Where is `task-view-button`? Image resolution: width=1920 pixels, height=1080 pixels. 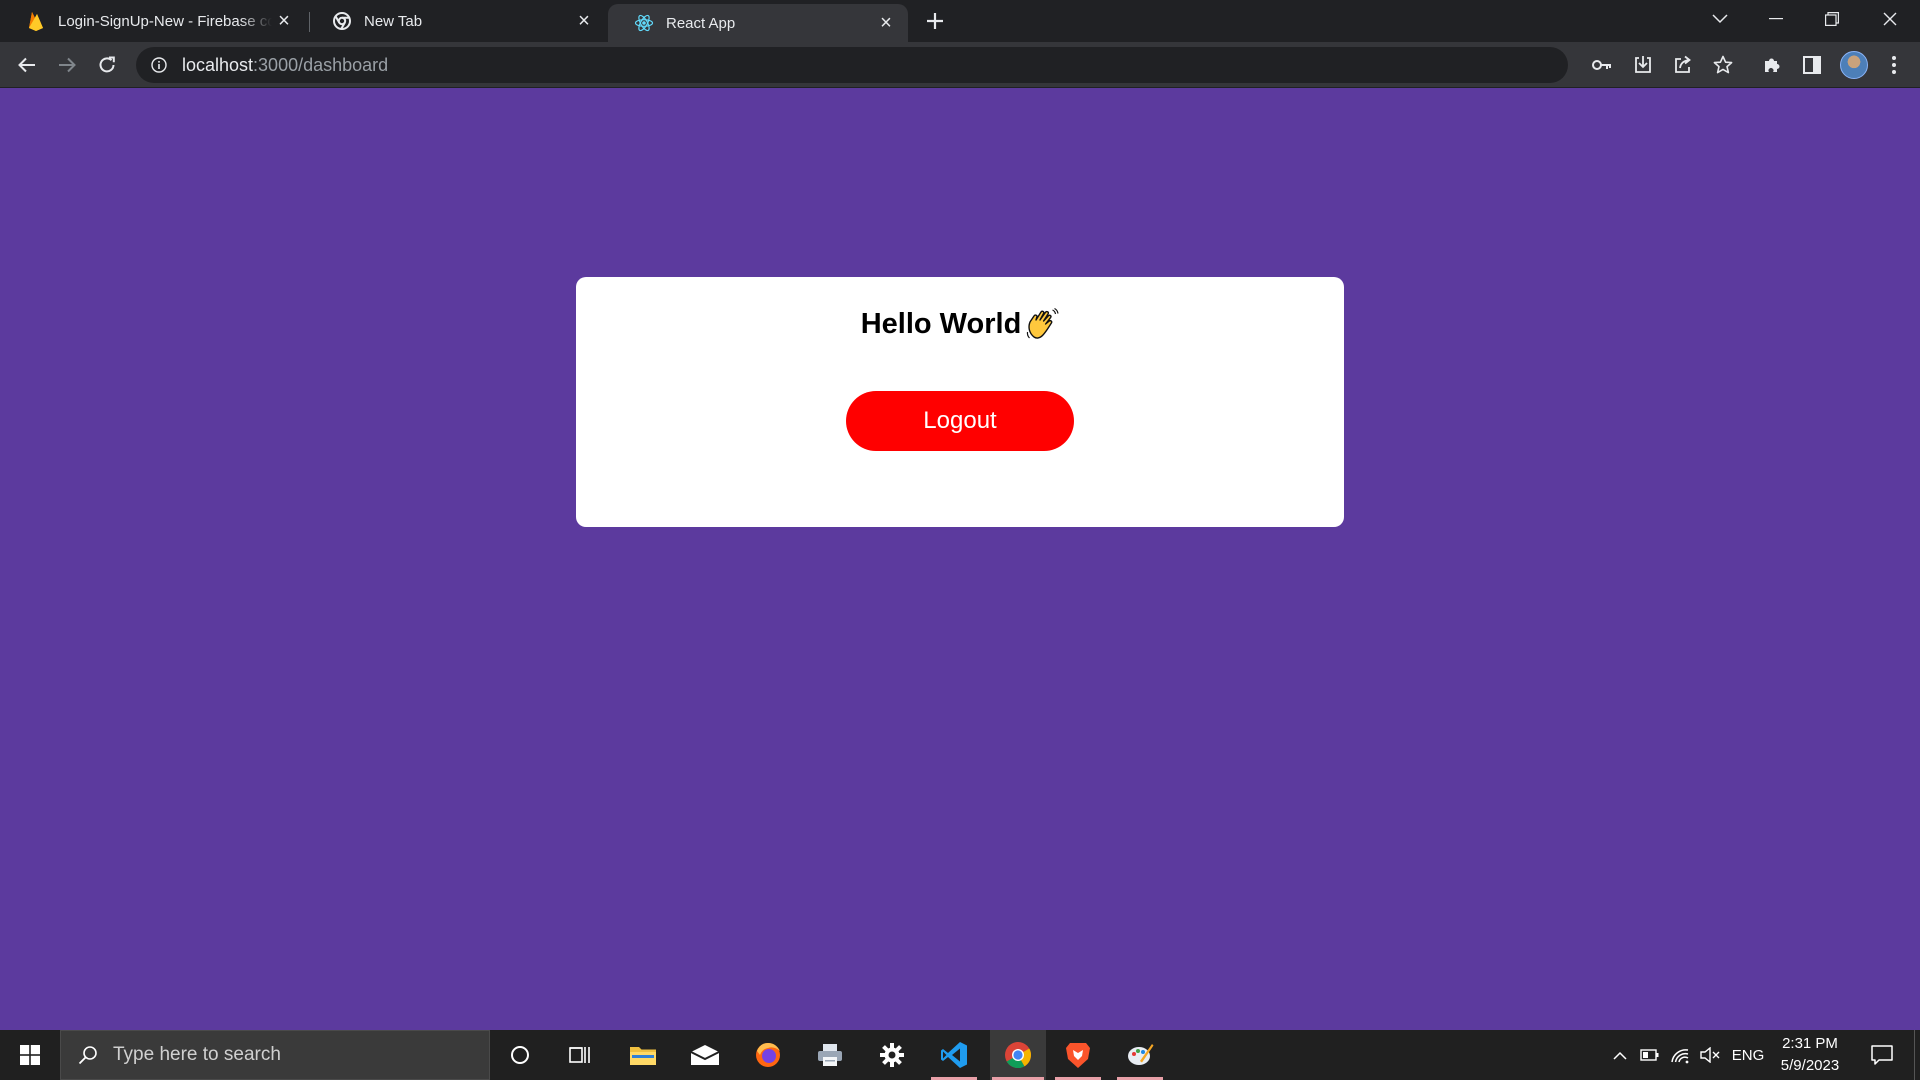
task-view-button is located at coordinates (580, 1055).